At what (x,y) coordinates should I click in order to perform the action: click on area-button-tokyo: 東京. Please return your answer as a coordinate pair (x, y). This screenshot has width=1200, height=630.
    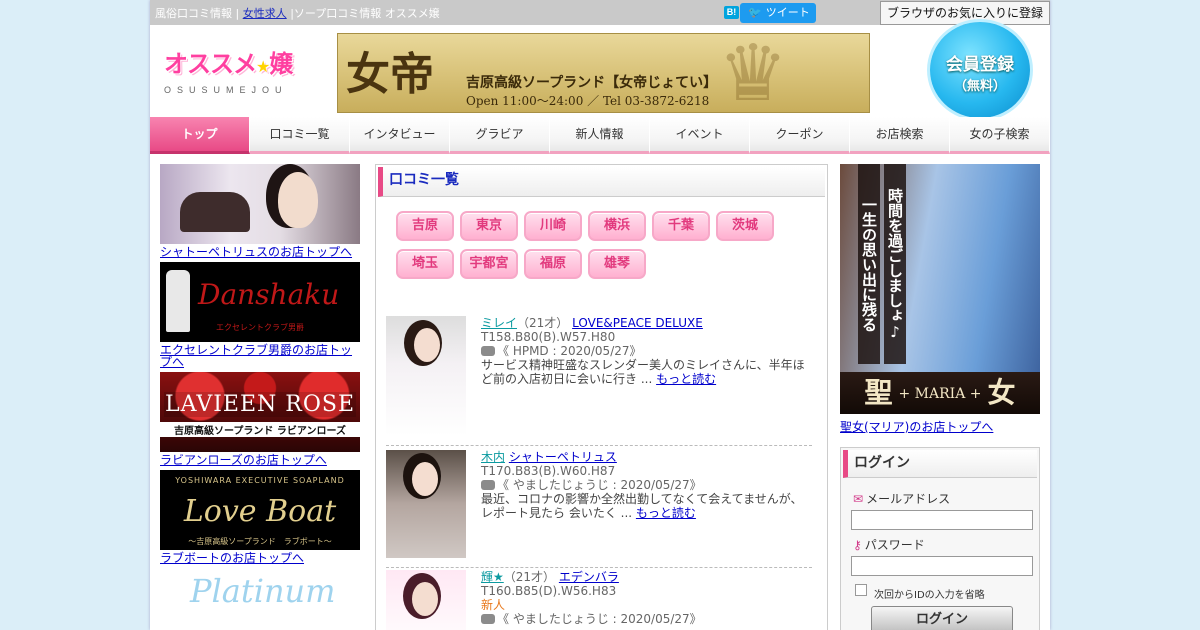
    Looking at the image, I should click on (489, 226).